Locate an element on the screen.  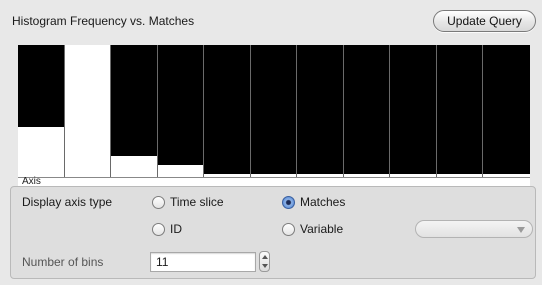
radio-variable is located at coordinates (288, 229).